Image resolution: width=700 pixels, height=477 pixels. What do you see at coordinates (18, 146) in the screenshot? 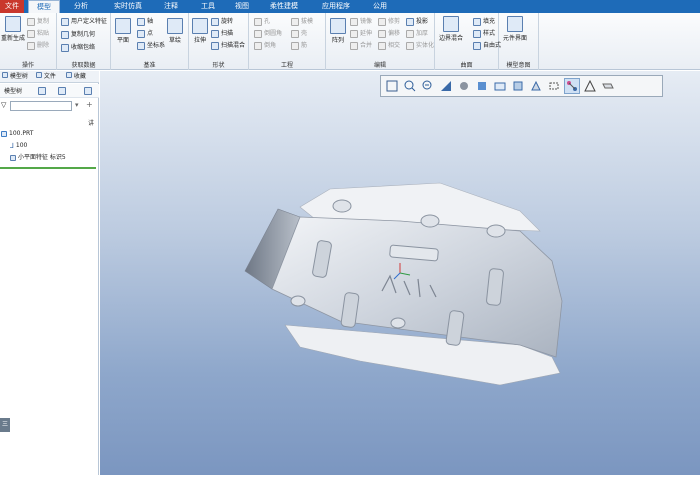
I see `tree-item-csys: ⅃ 100` at bounding box center [18, 146].